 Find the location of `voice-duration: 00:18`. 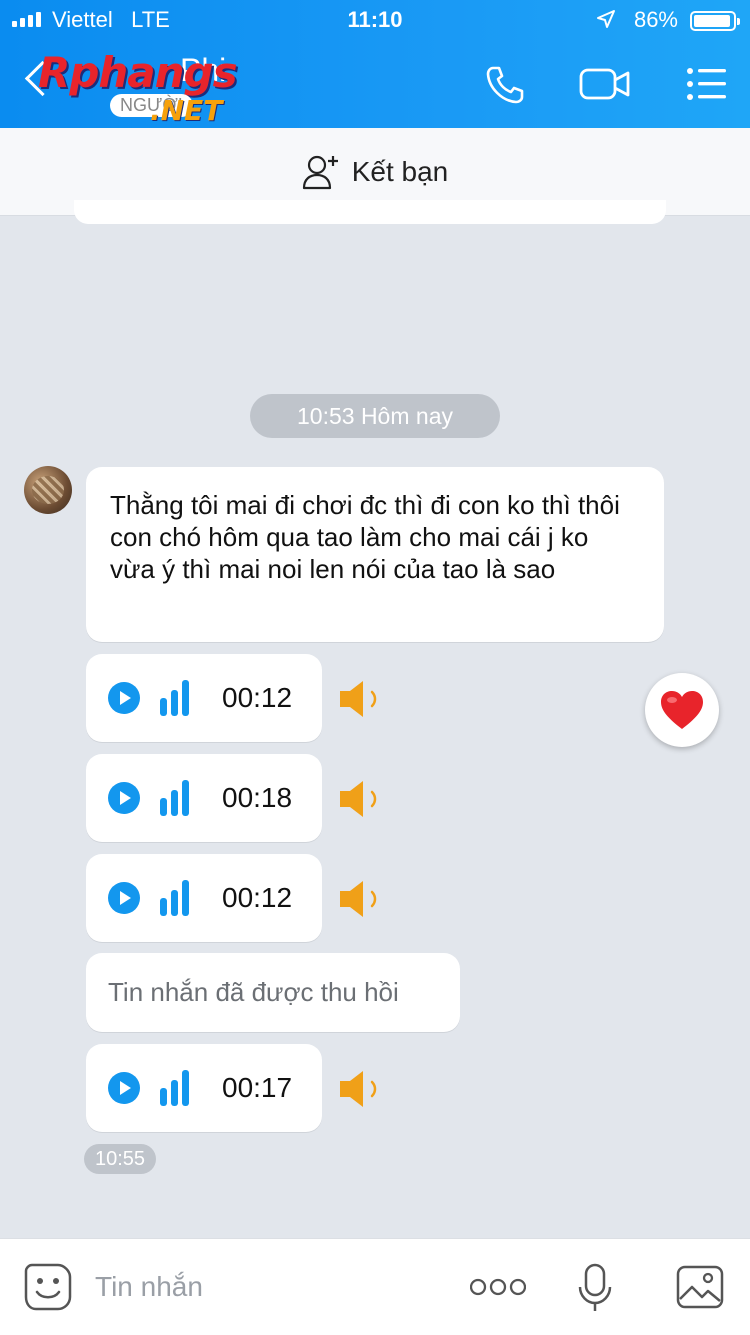

voice-duration: 00:18 is located at coordinates (257, 797).